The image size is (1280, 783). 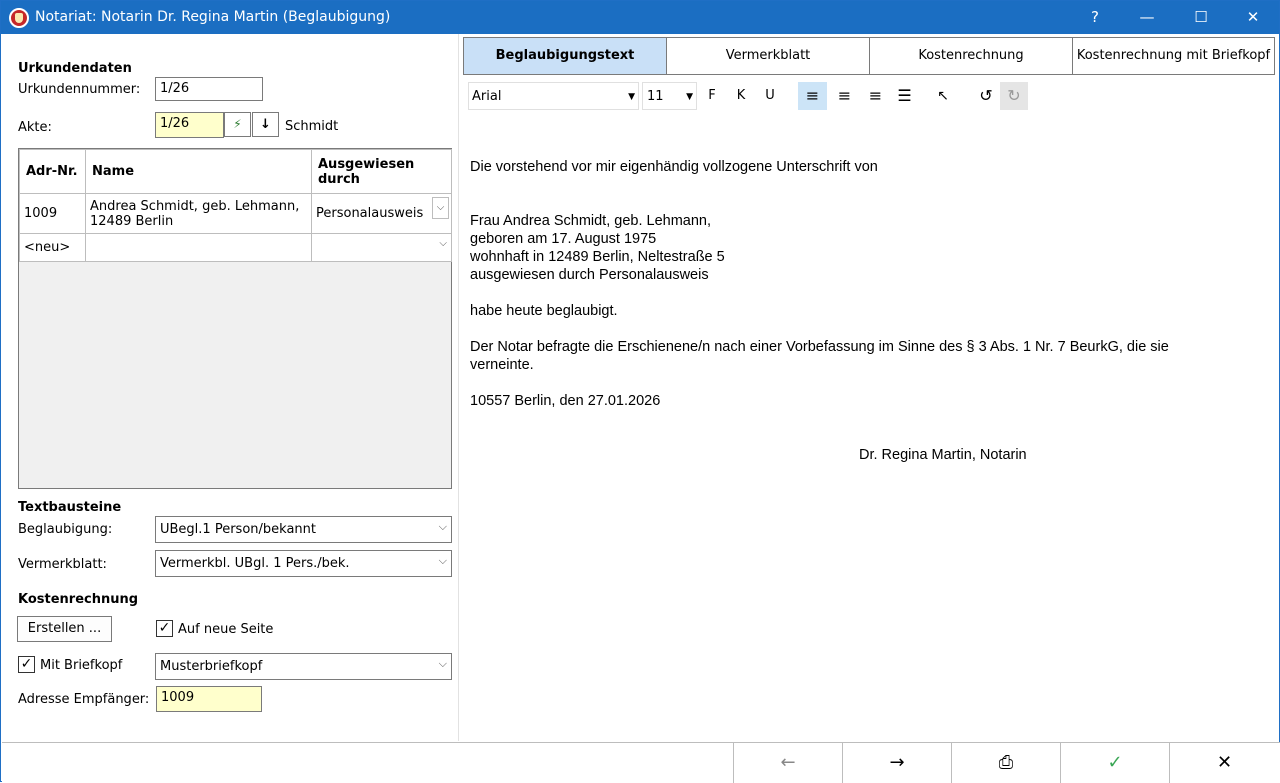 What do you see at coordinates (844, 96) in the screenshot?
I see `align-center-icon: ≡` at bounding box center [844, 96].